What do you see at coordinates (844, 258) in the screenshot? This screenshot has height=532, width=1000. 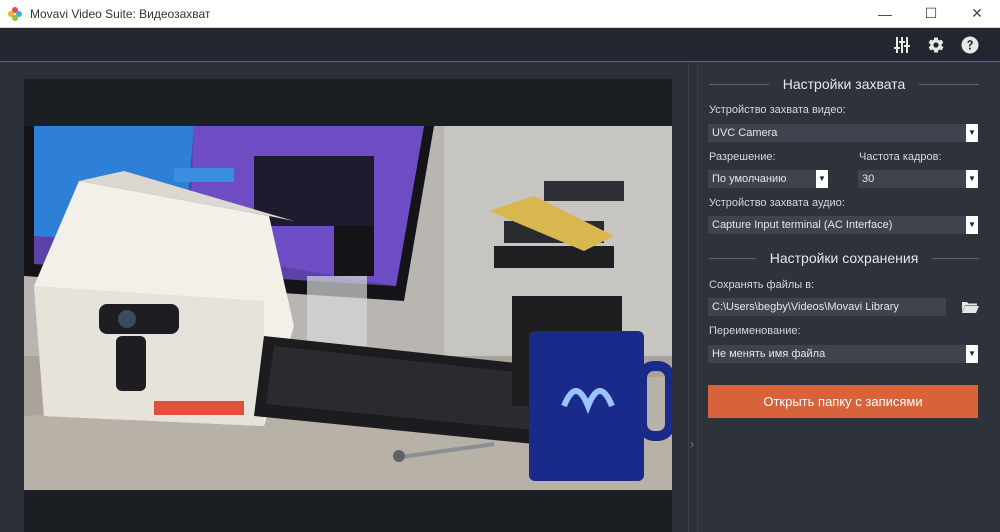 I see `save-settings-header: Настройки сохранения` at bounding box center [844, 258].